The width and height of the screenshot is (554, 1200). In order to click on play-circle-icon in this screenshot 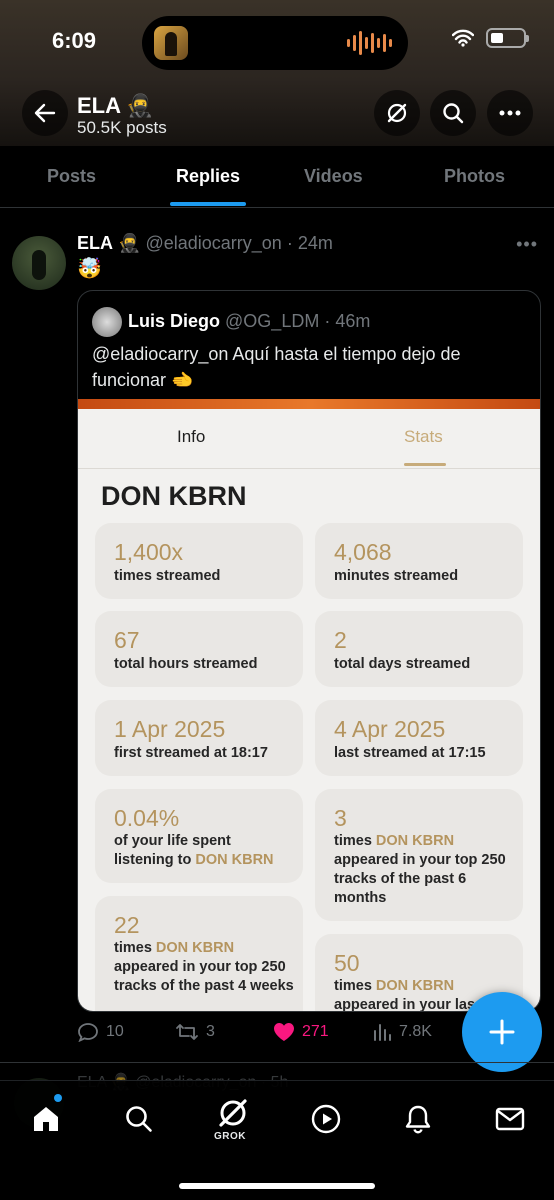, I will do `click(326, 1119)`.